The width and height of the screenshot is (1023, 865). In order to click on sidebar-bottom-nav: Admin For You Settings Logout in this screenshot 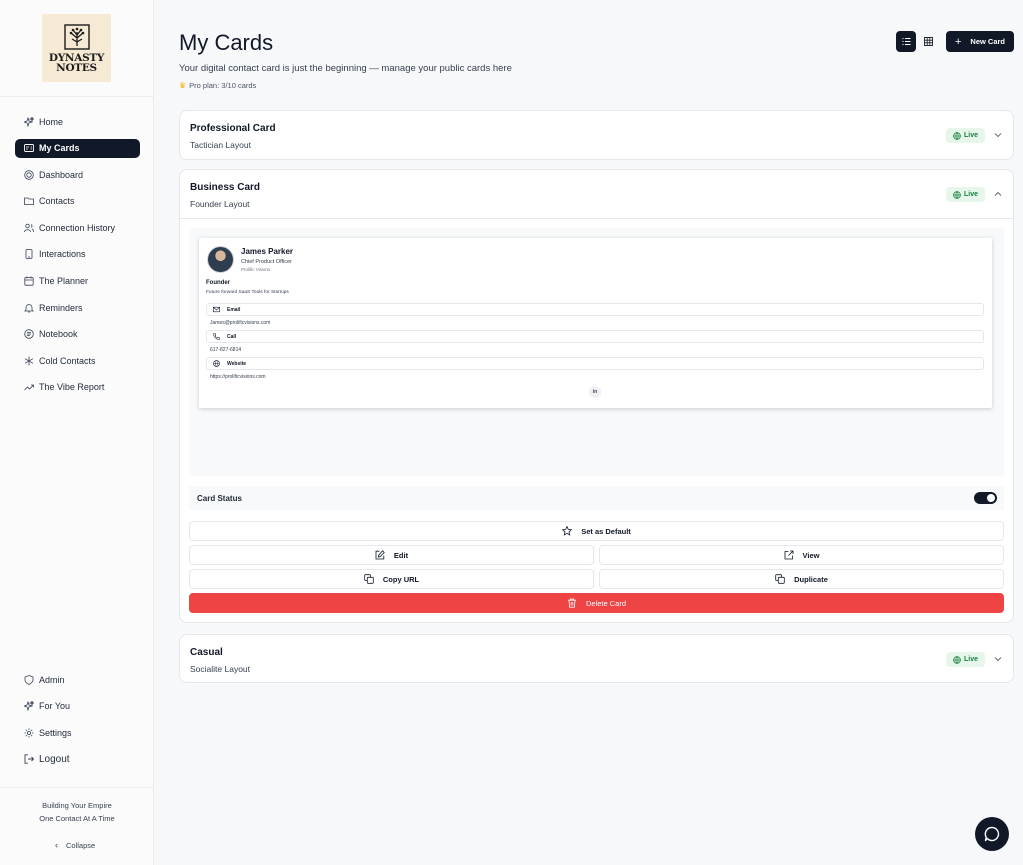, I will do `click(77, 723)`.